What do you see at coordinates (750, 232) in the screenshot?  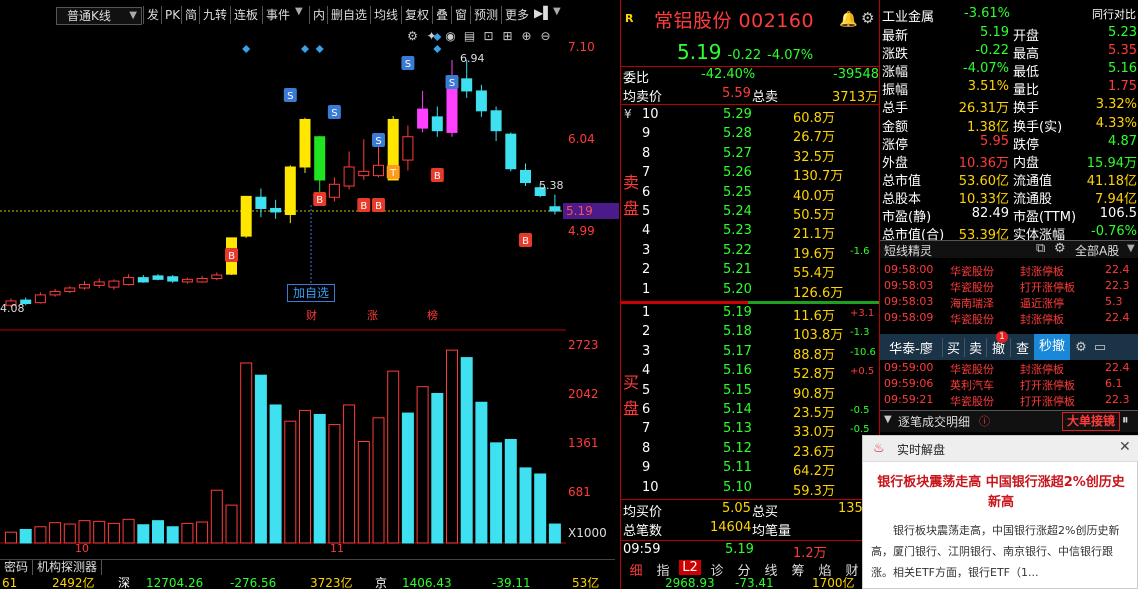 I see `order-level-row: 4 5.23 21.1万` at bounding box center [750, 232].